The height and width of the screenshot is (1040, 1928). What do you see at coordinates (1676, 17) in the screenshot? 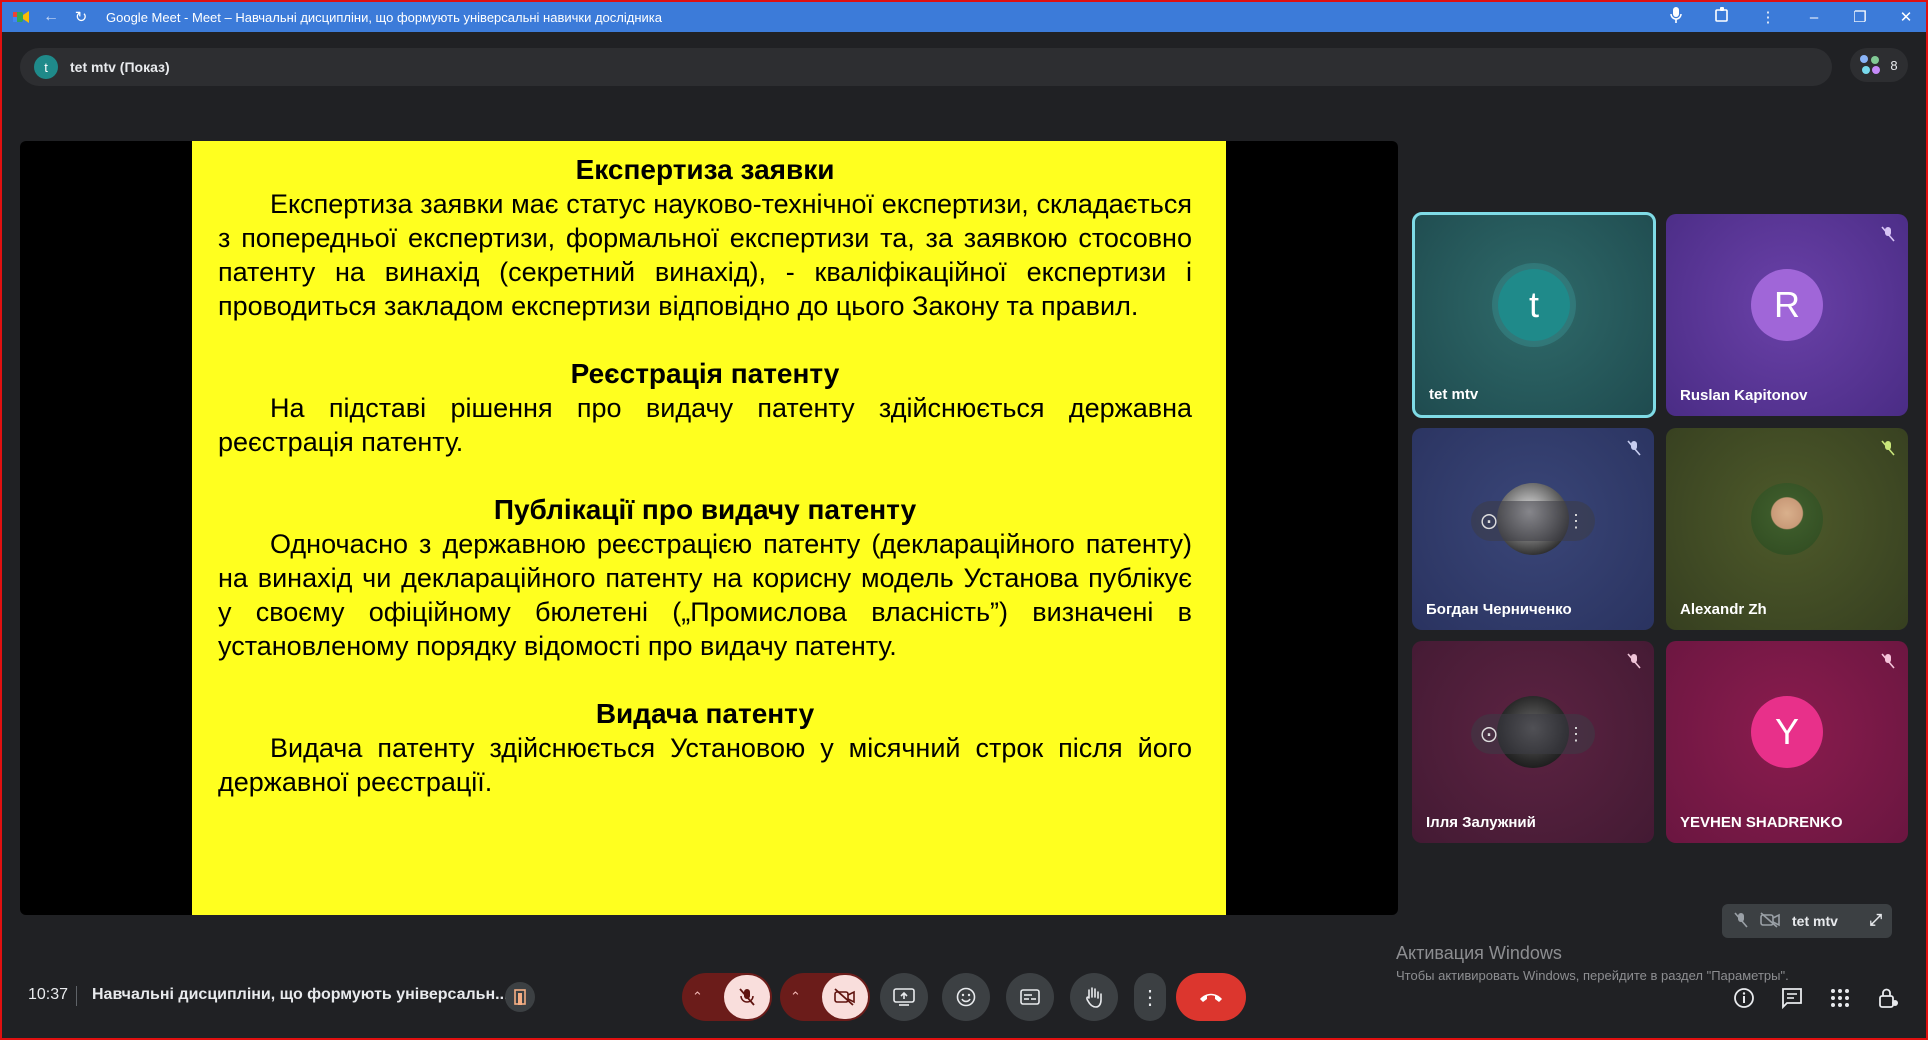
I see `microphone-icon` at bounding box center [1676, 17].